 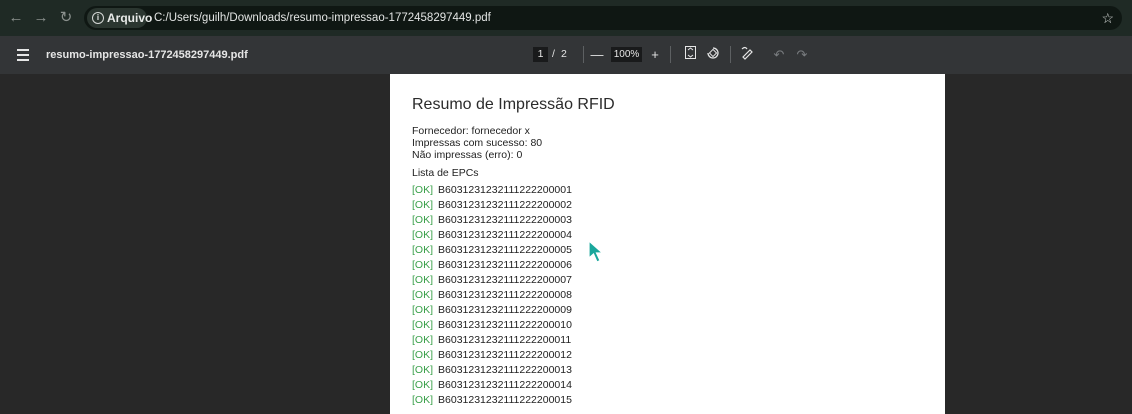 I want to click on epc-code: B6031231232111222200014, so click(x=505, y=385).